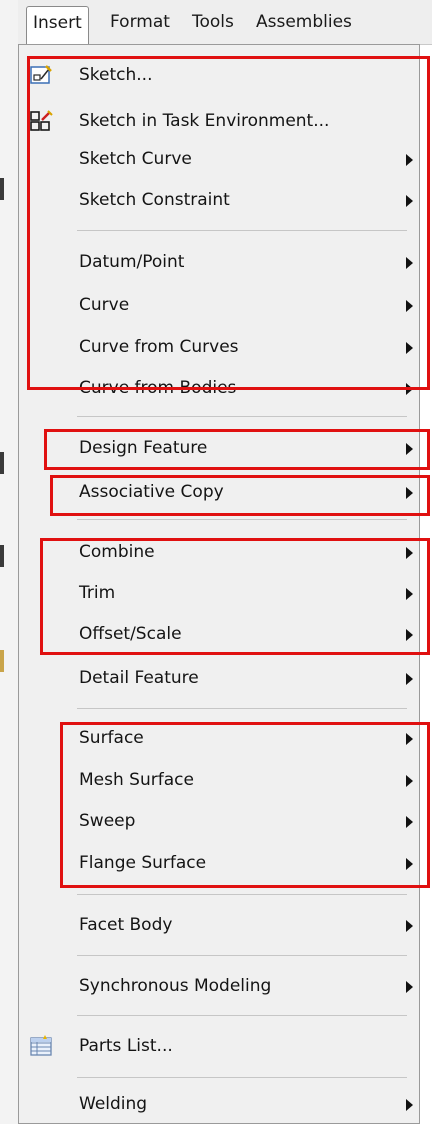 The image size is (432, 1124). I want to click on menu-item-label: Associative Copy, so click(151, 492).